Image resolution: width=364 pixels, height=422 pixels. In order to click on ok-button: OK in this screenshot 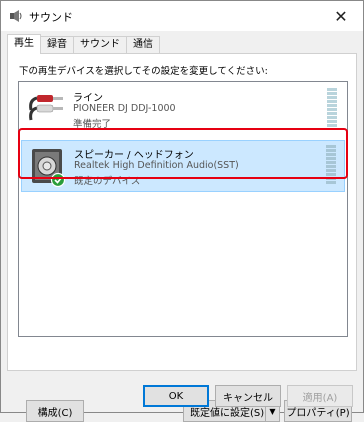, I will do `click(176, 396)`.